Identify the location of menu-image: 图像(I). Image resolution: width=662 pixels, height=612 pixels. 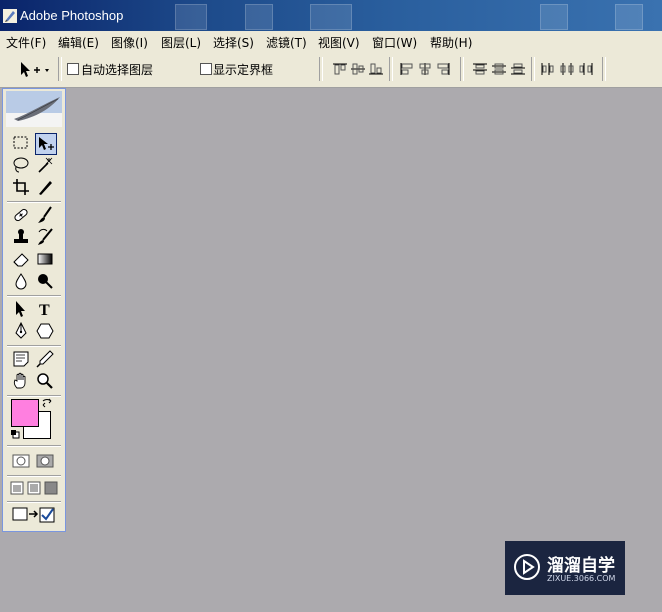
(129, 42).